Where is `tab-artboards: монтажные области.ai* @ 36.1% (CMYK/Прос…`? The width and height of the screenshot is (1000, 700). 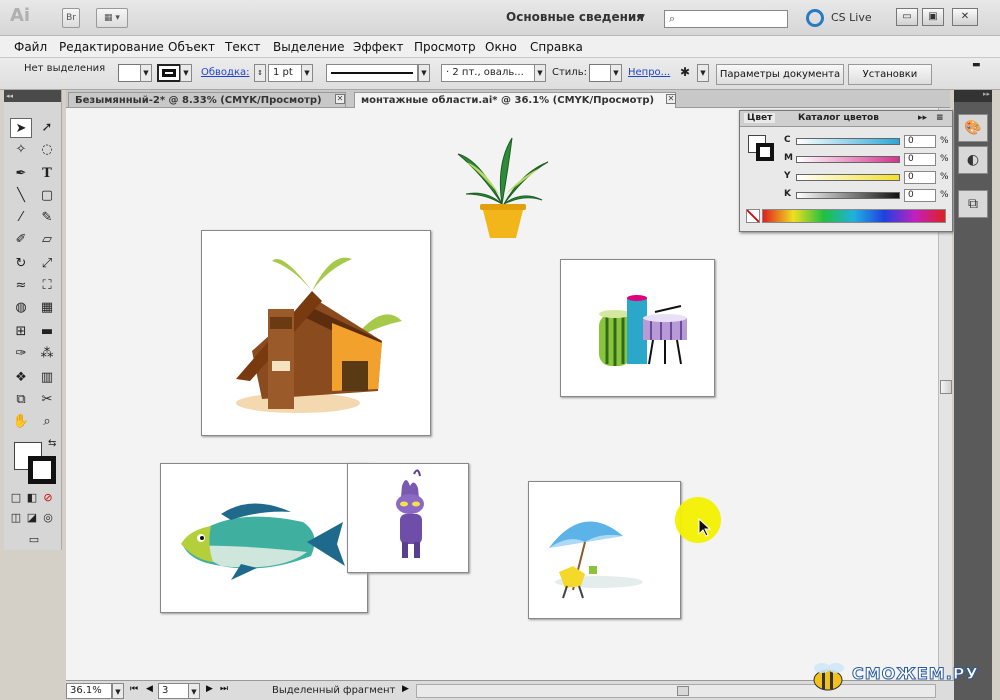
tab-artboards: монтажные области.ai* @ 36.1% (CMYK/Прос… is located at coordinates (515, 100).